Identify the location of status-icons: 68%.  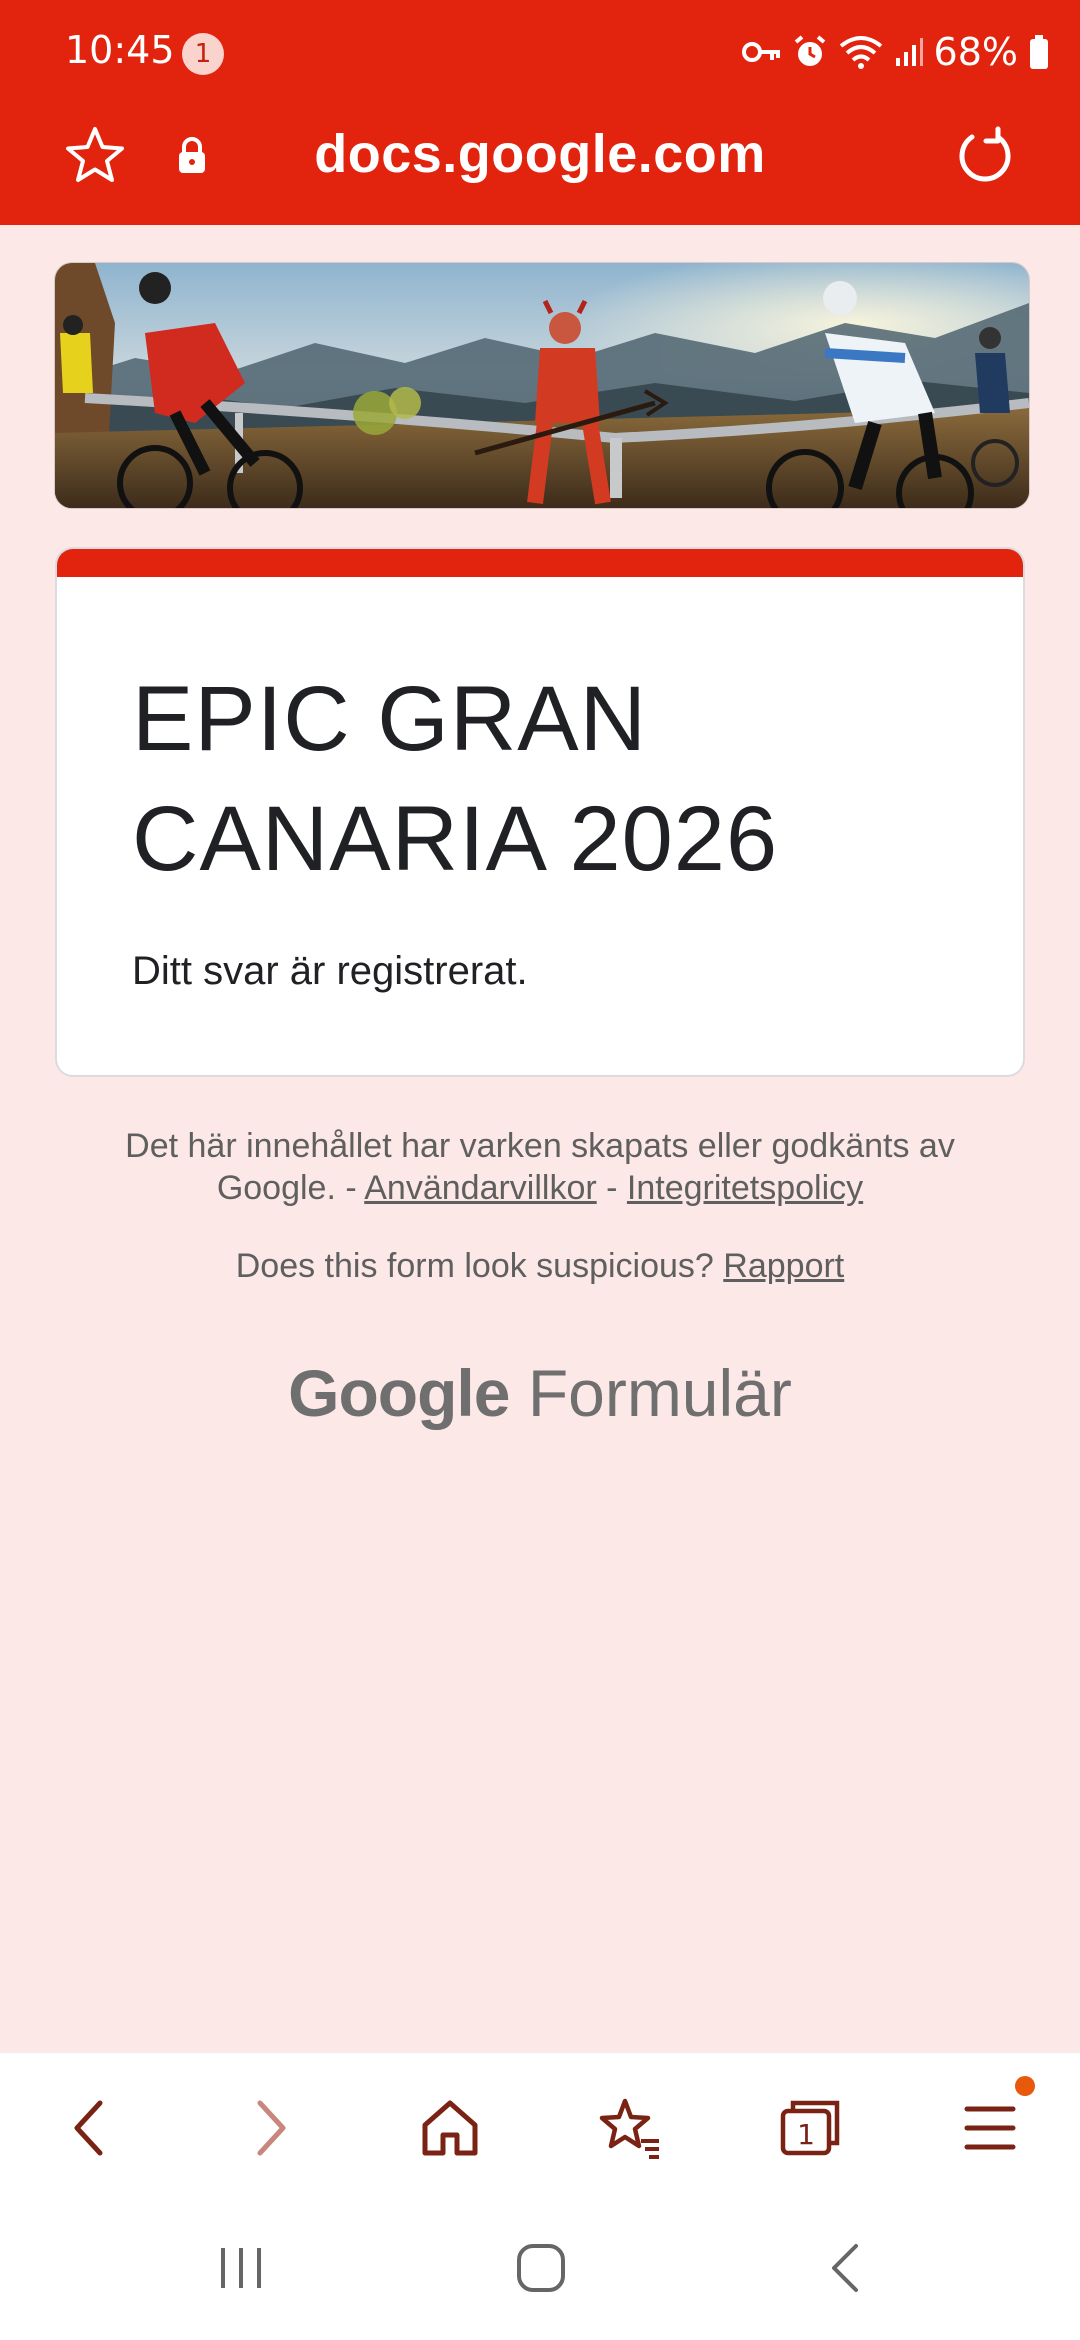
(895, 52).